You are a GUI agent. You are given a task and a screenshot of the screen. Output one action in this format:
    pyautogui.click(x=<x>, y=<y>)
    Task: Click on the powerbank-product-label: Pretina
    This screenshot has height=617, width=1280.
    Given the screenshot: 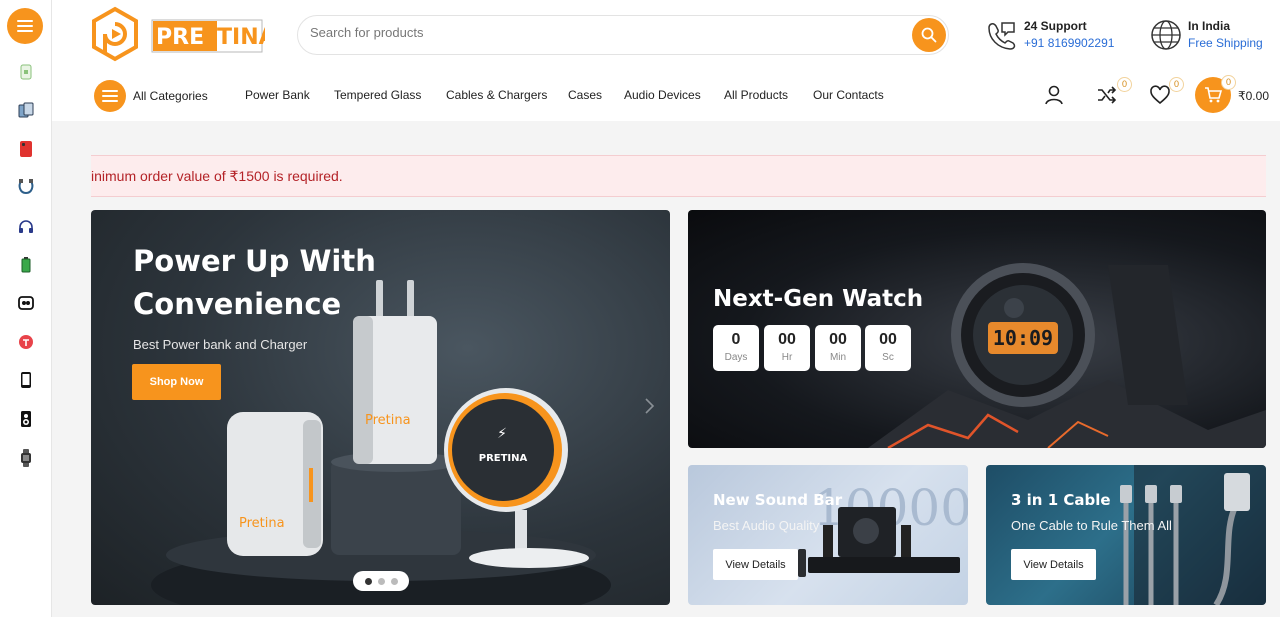 What is the action you would take?
    pyautogui.click(x=262, y=523)
    